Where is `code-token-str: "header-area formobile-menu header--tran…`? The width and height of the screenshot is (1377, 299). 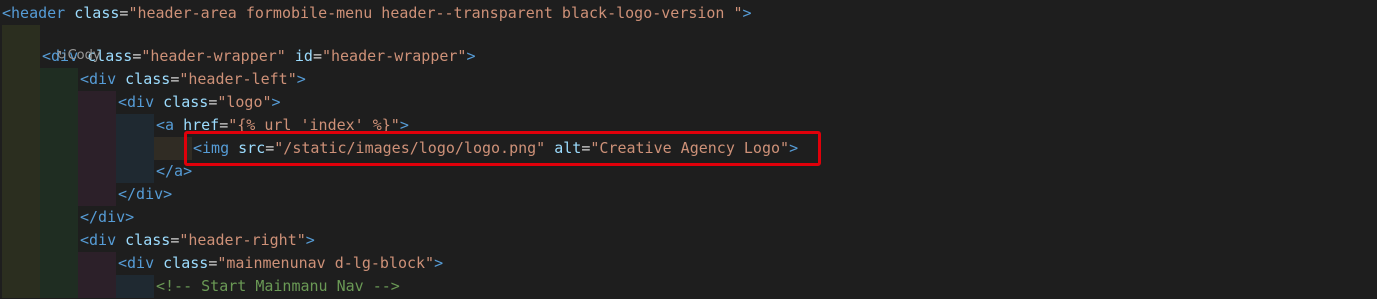
code-token-str: "header-area formobile-menu header--tran… is located at coordinates (435, 13).